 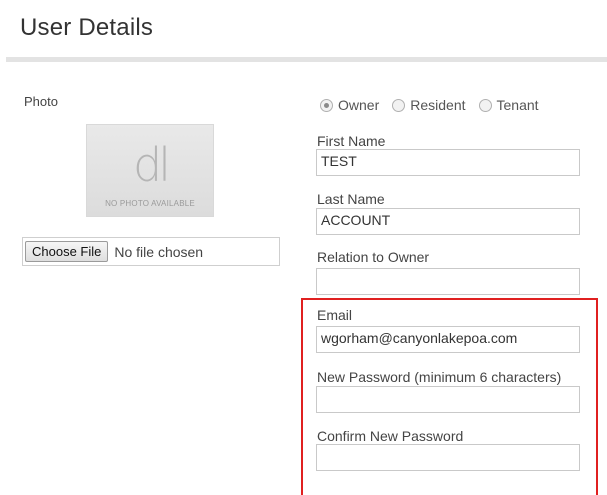 I want to click on radio-tenant-circle, so click(x=485, y=105).